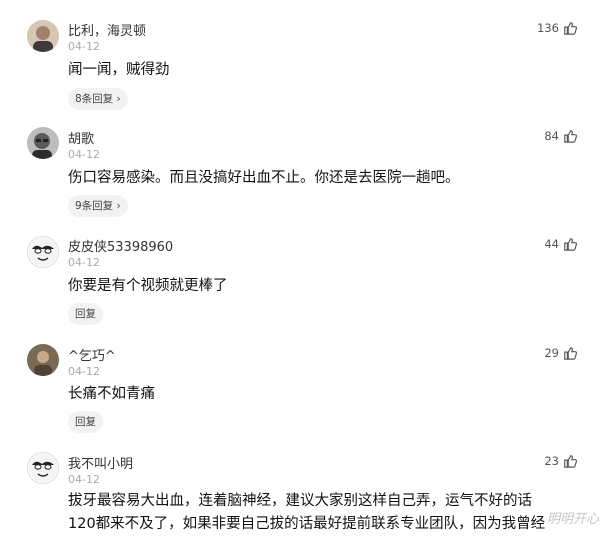 Image resolution: width=609 pixels, height=539 pixels. I want to click on like-count: 136, so click(548, 28).